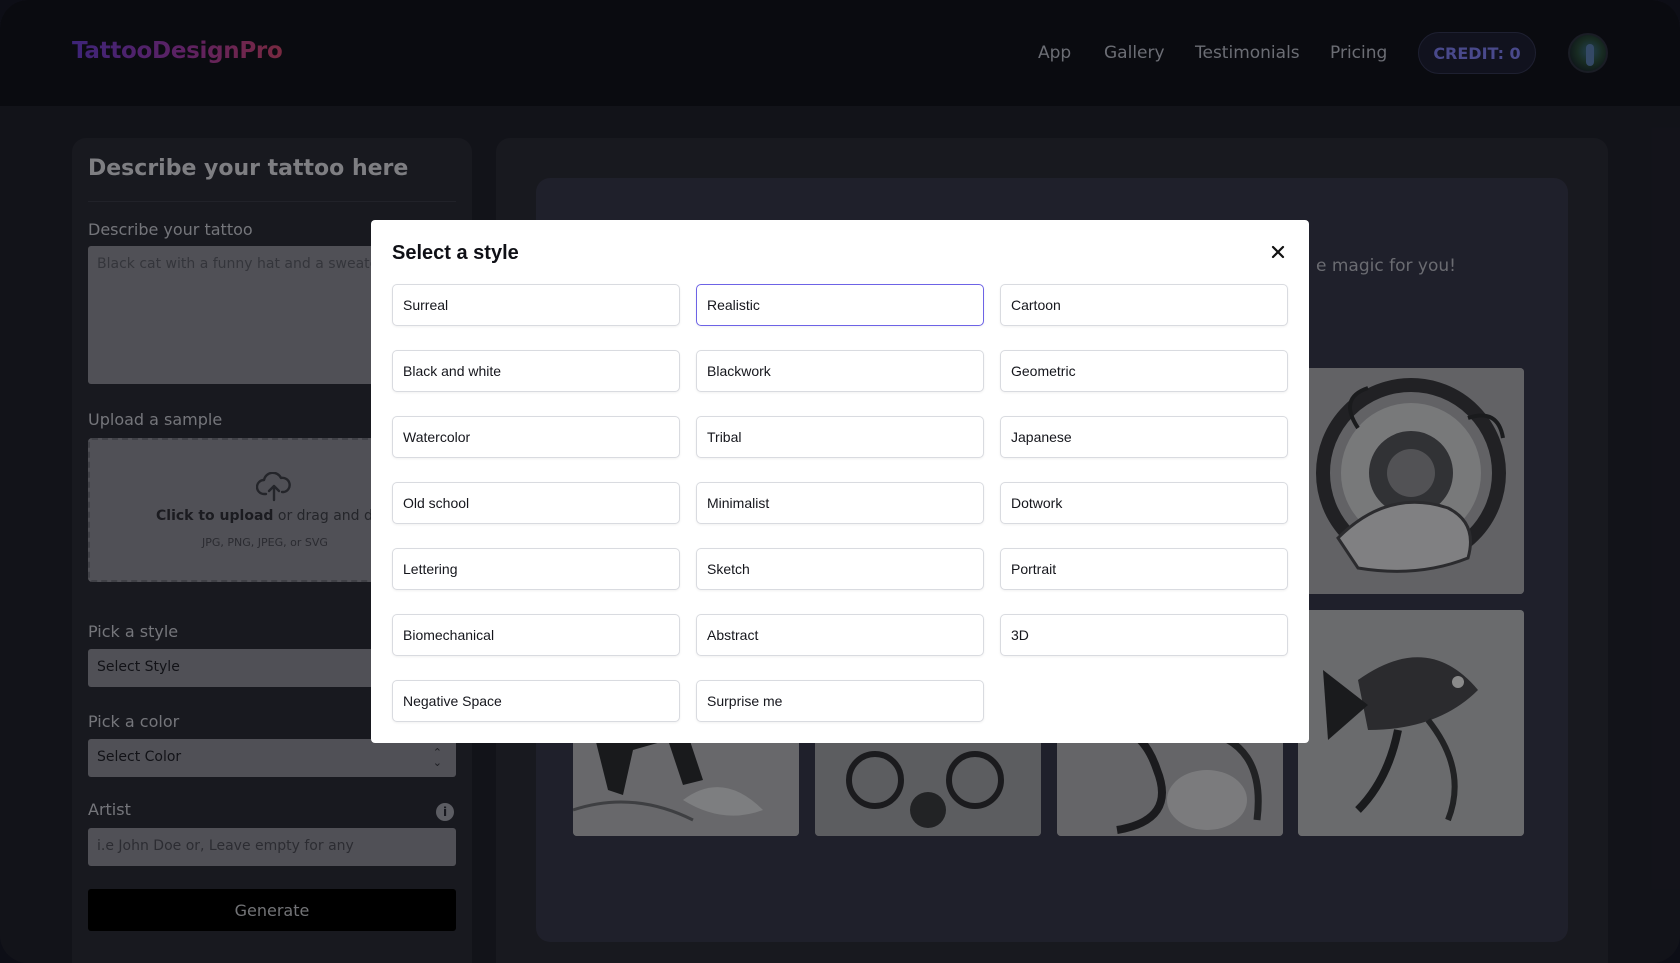 The height and width of the screenshot is (963, 1680). I want to click on style-option-surreal: Surreal, so click(536, 305).